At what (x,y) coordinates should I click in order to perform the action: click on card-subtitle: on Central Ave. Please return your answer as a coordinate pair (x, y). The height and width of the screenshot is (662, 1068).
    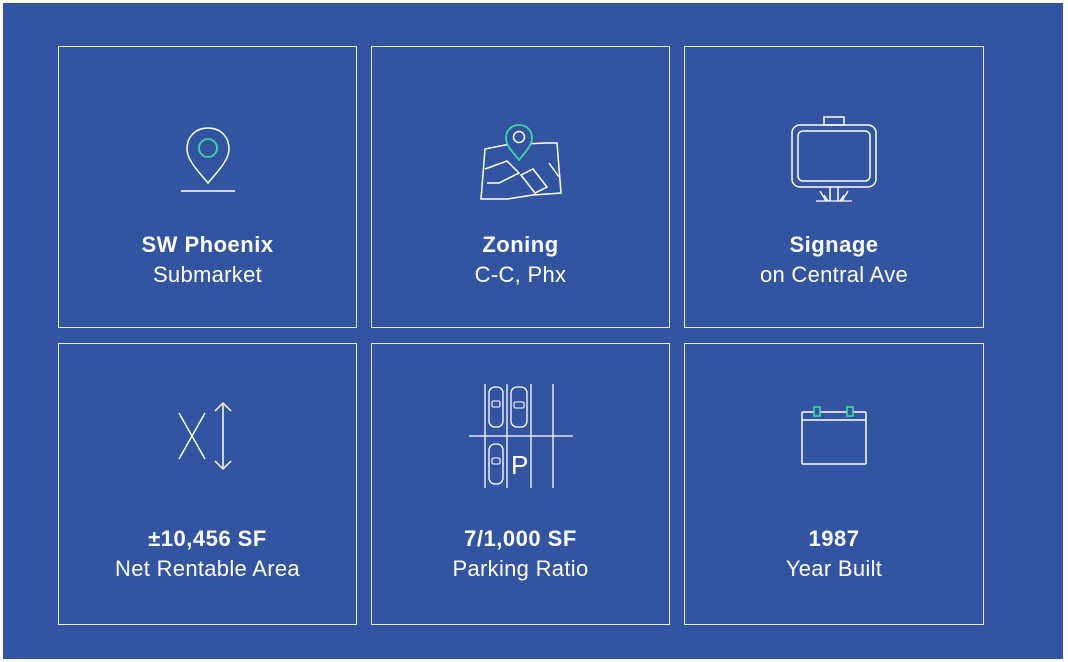
    Looking at the image, I should click on (834, 274).